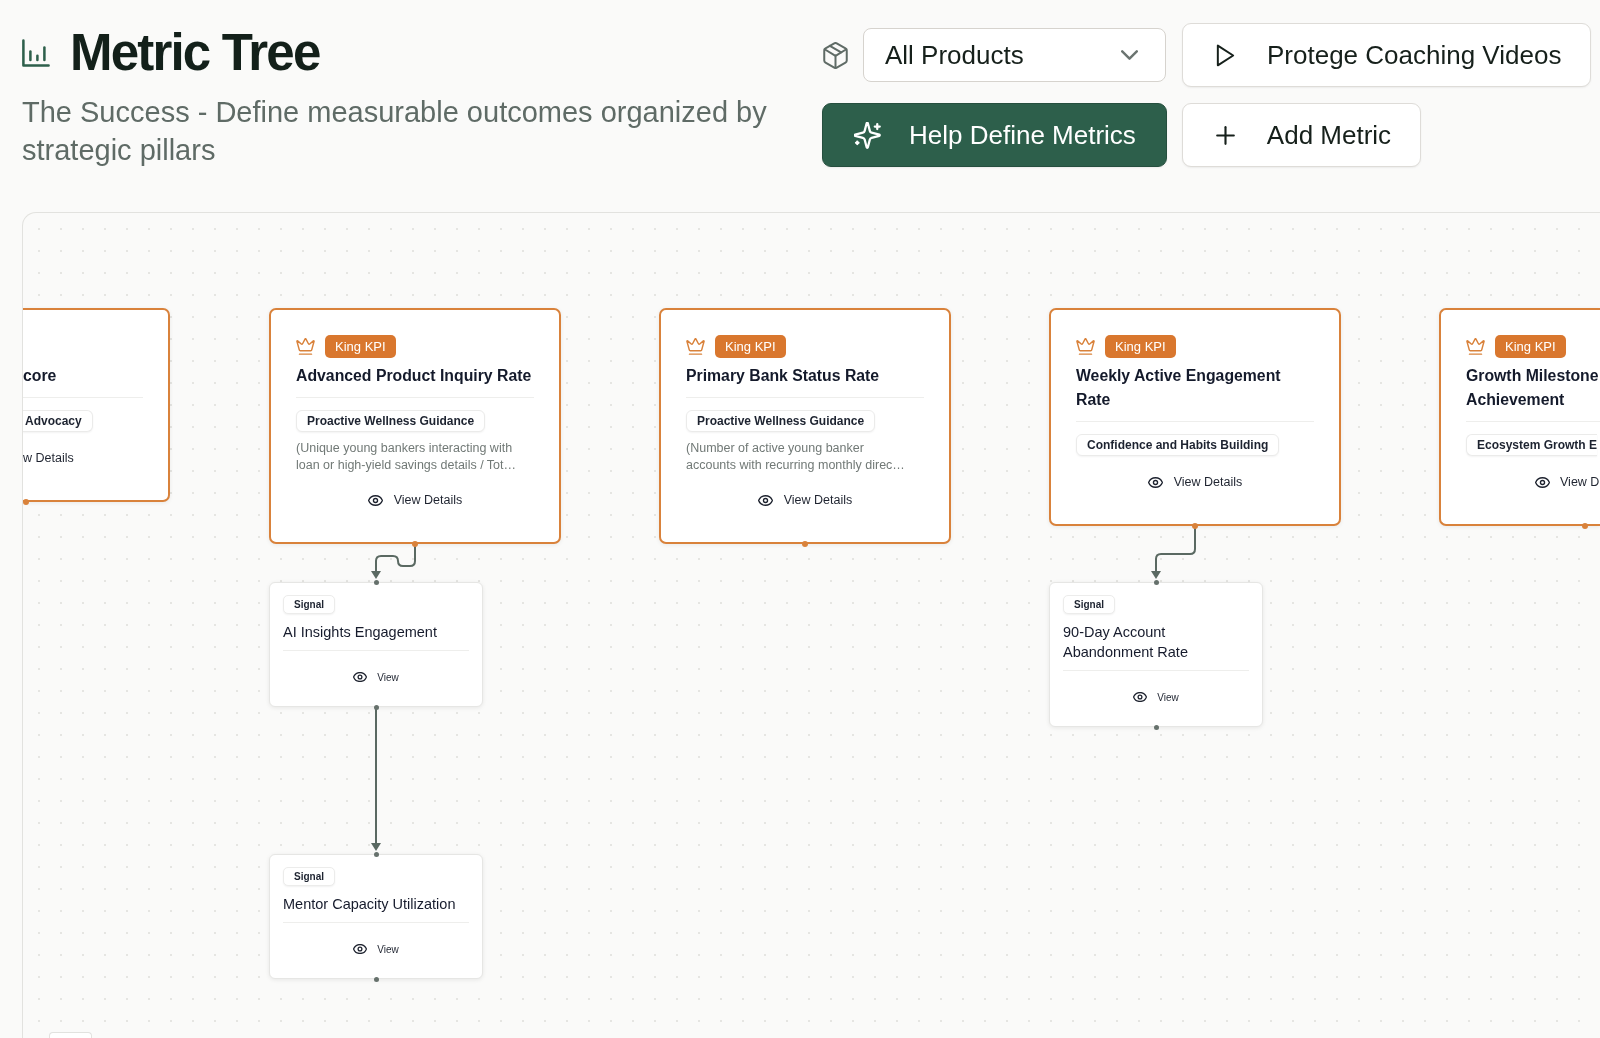 Image resolution: width=1600 pixels, height=1038 pixels. Describe the element at coordinates (1014, 55) in the screenshot. I see `product-select: All Products` at that location.